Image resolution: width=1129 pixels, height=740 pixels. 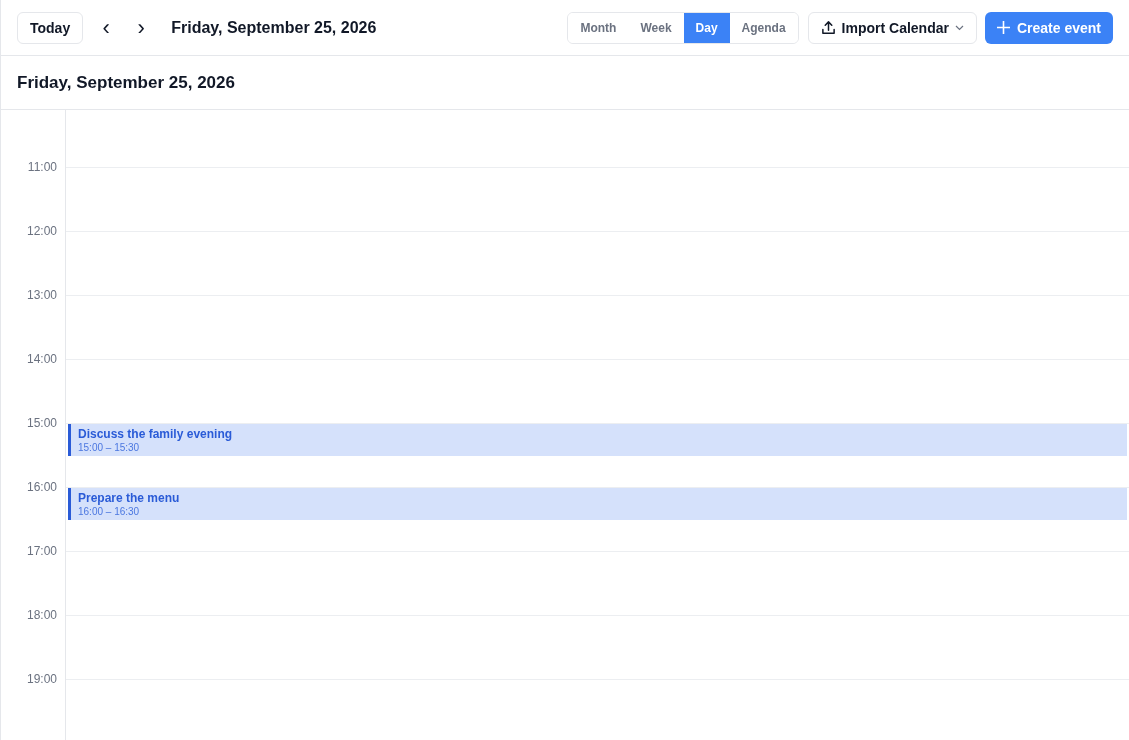 What do you see at coordinates (828, 27) in the screenshot?
I see `upload-icon` at bounding box center [828, 27].